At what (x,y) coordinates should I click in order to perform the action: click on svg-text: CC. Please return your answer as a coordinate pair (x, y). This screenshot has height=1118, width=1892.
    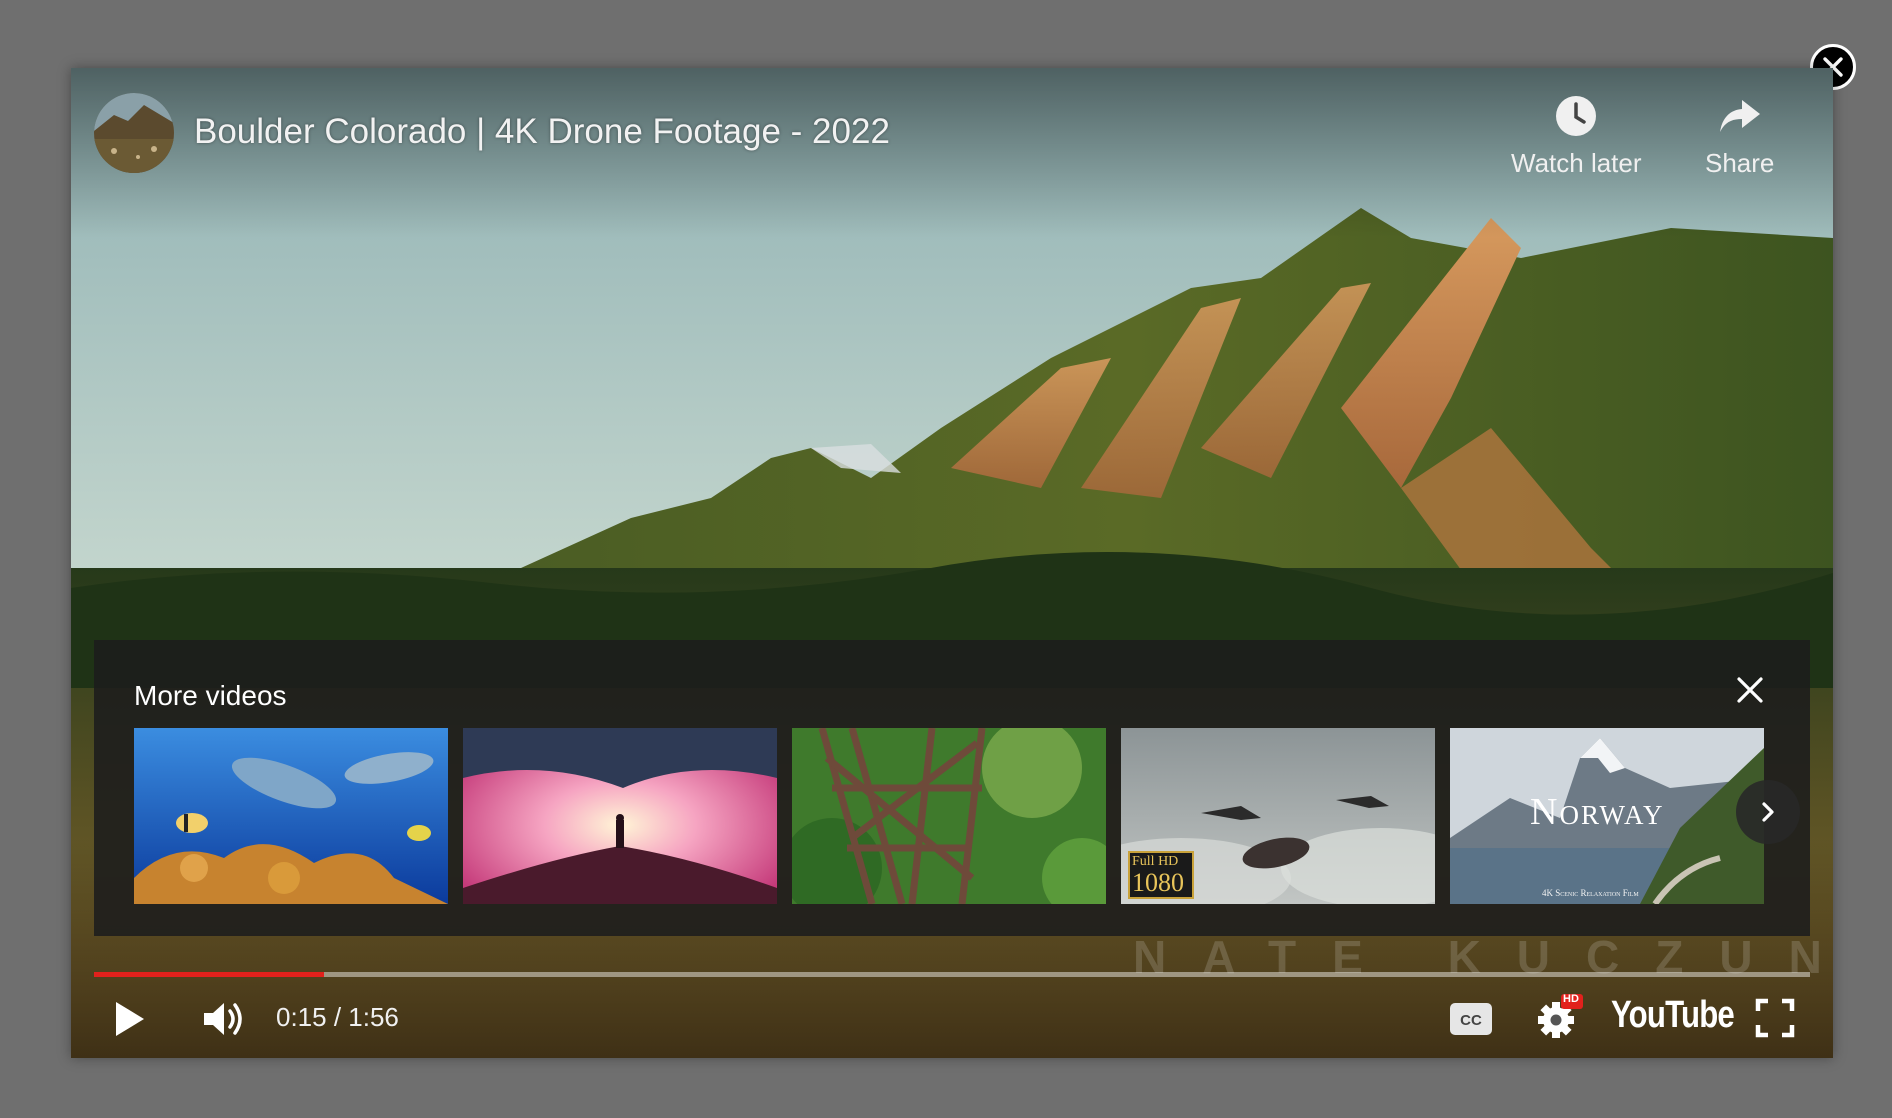
    Looking at the image, I should click on (1471, 1020).